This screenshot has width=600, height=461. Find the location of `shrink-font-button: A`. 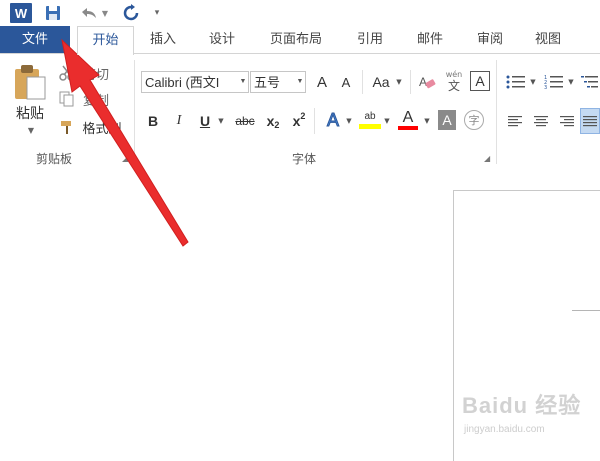

shrink-font-button: A is located at coordinates (346, 82).